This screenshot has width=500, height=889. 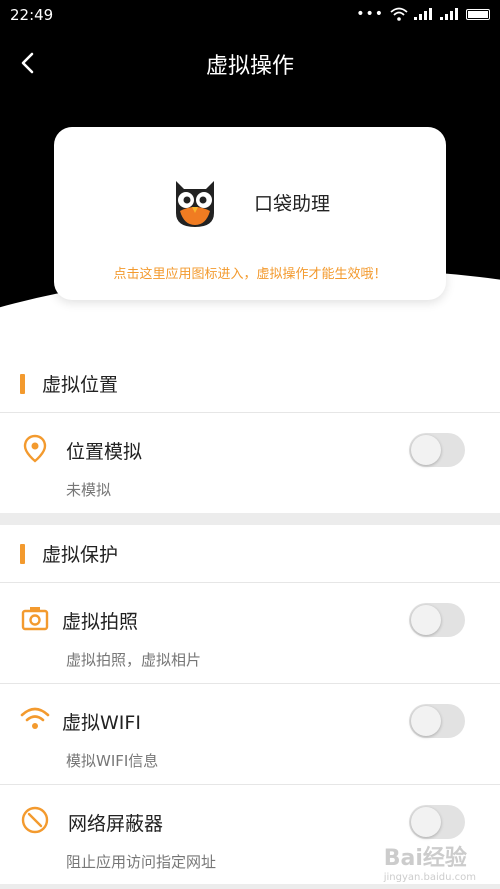 I want to click on status-time: 22:49, so click(x=32, y=15).